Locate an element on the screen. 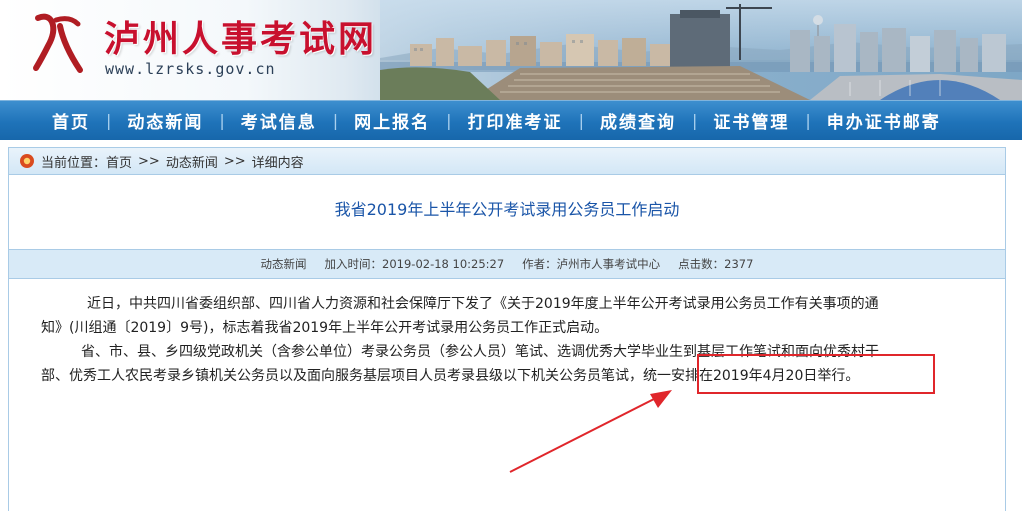 The width and height of the screenshot is (1022, 511). article-author: 作者：泸州市人事考试中心 is located at coordinates (591, 264).